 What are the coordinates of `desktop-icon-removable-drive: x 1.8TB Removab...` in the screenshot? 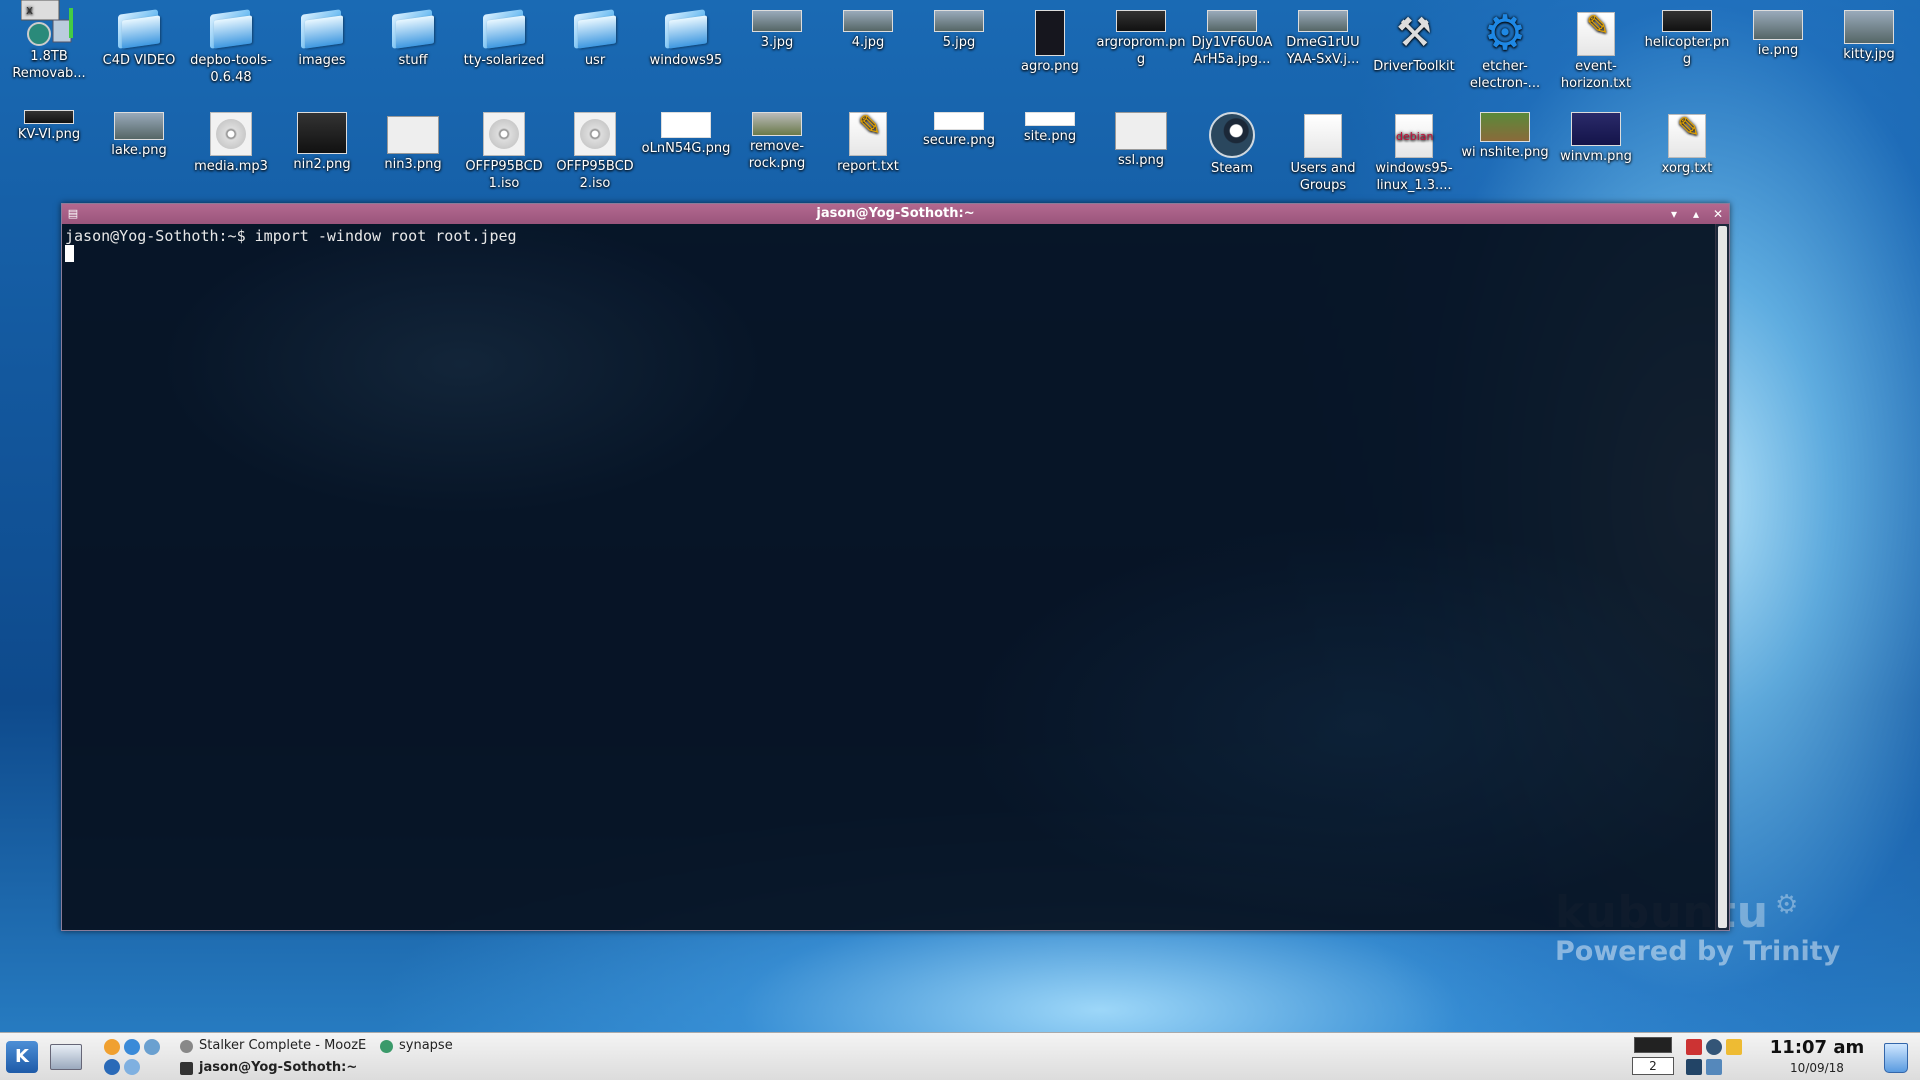 It's located at (49, 41).